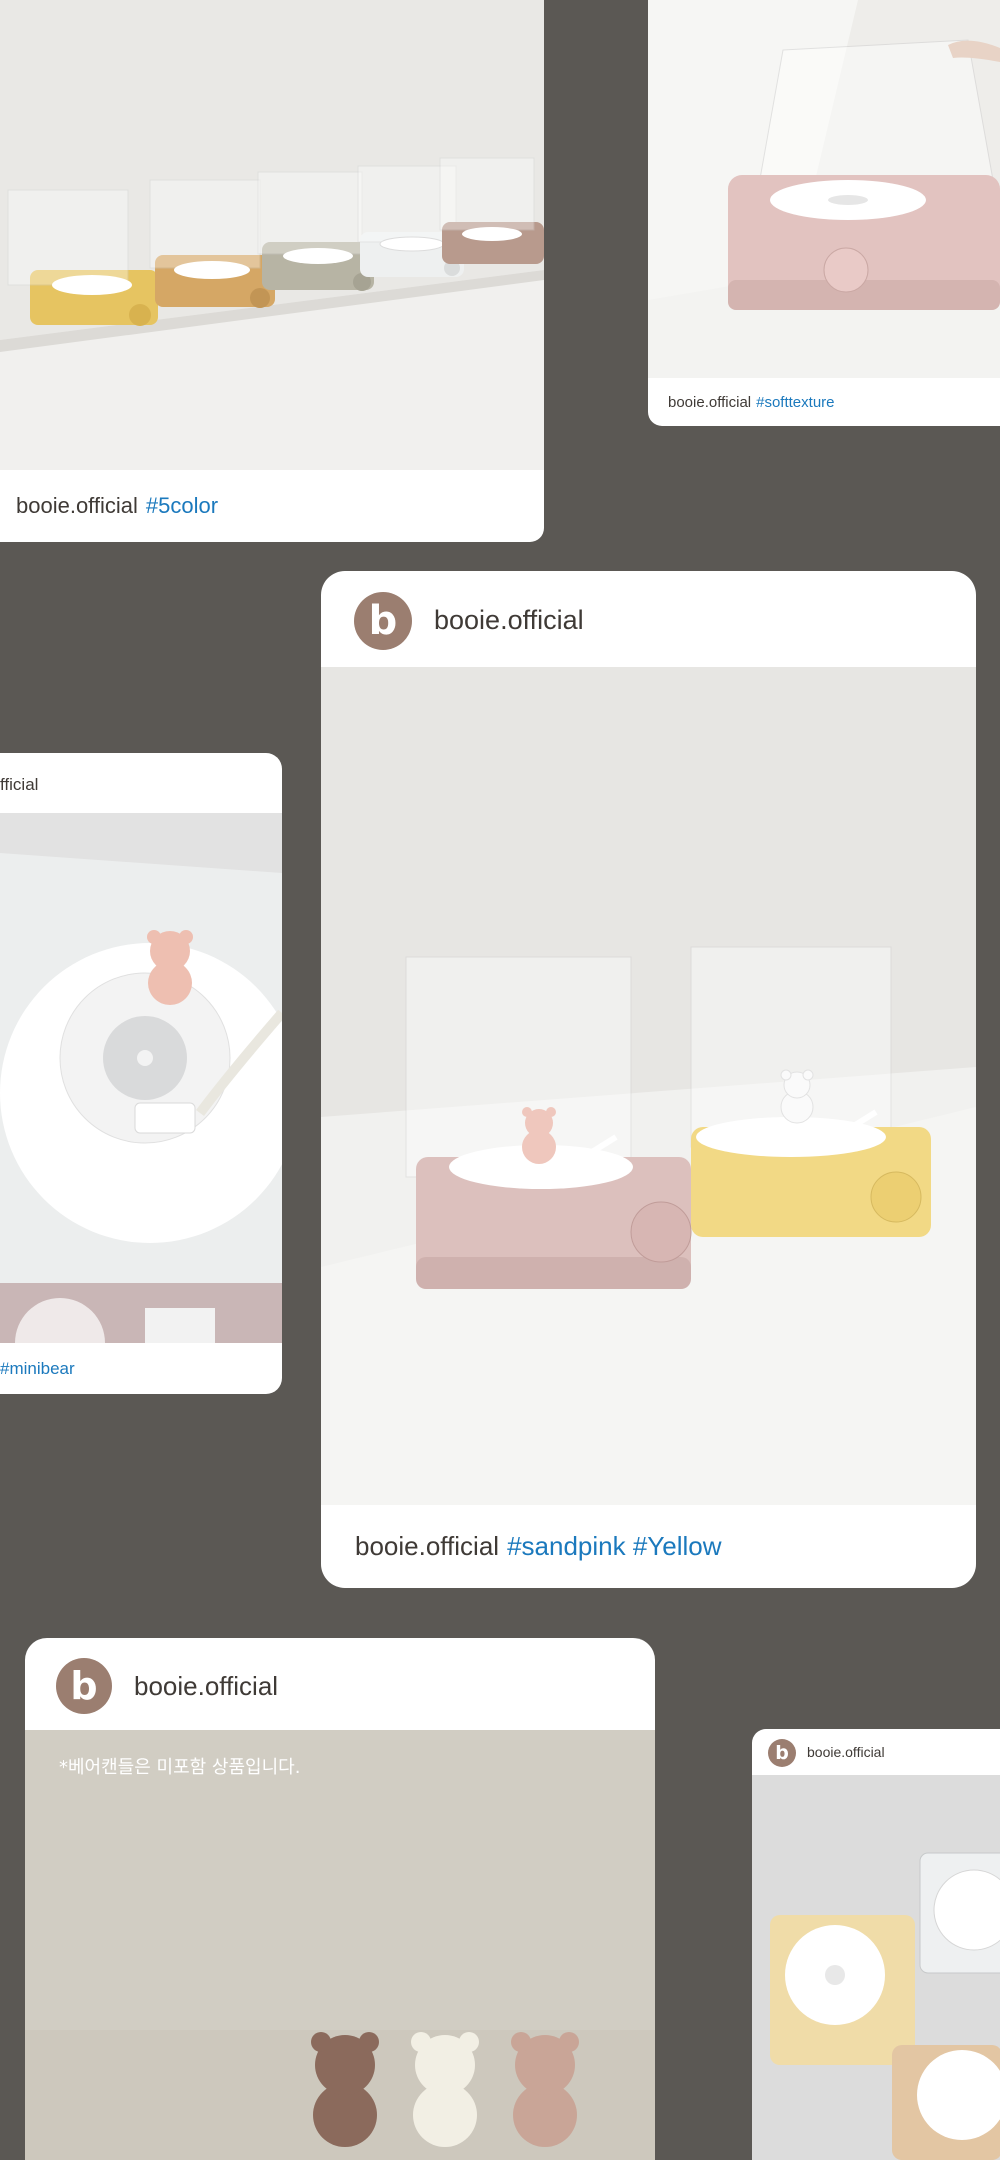  I want to click on caption-hashtags: #sandpink #Yellow, so click(614, 1546).